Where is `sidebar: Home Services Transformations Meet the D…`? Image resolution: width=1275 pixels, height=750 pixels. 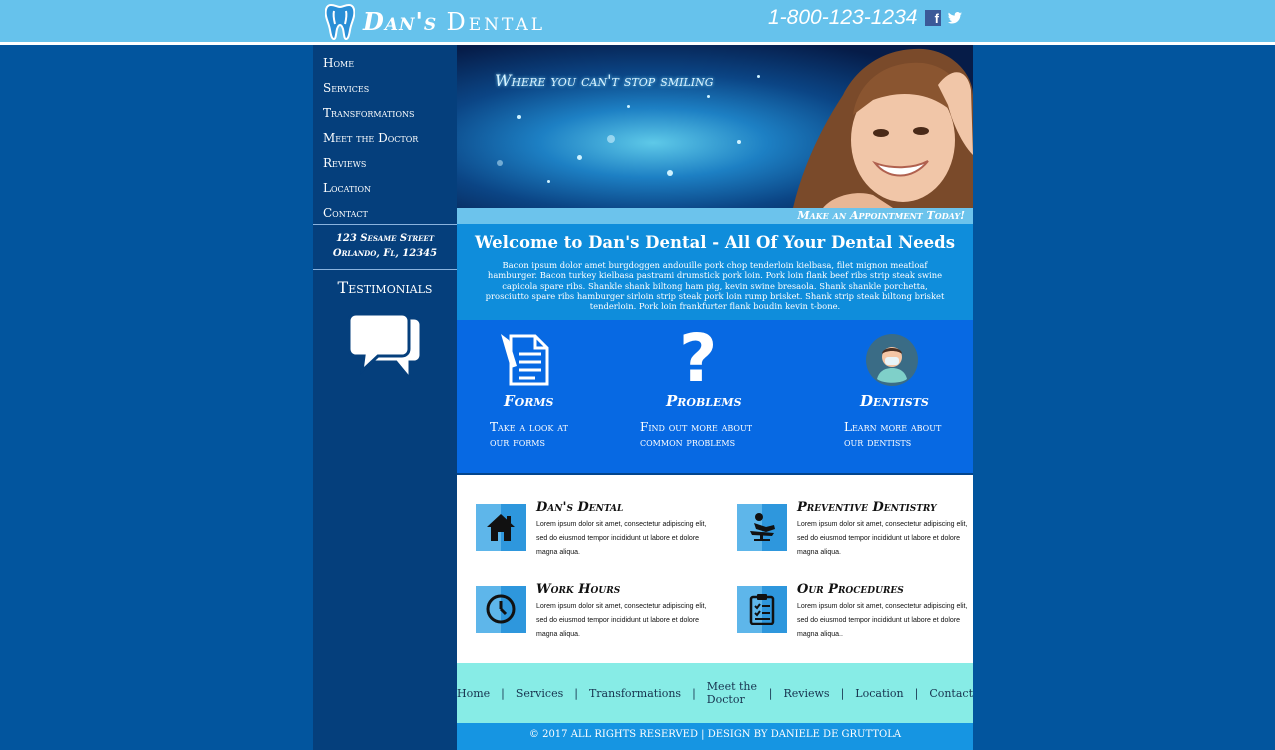
sidebar: Home Services Transformations Meet the D… is located at coordinates (385, 397).